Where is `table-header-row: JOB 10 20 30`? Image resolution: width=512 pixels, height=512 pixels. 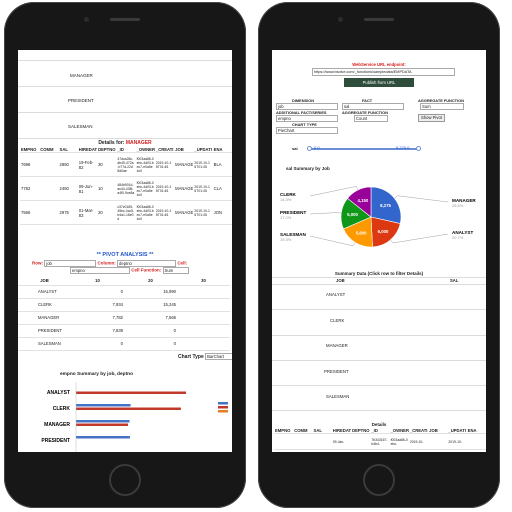
table-header-row: JOB 10 20 30 is located at coordinates (124, 281).